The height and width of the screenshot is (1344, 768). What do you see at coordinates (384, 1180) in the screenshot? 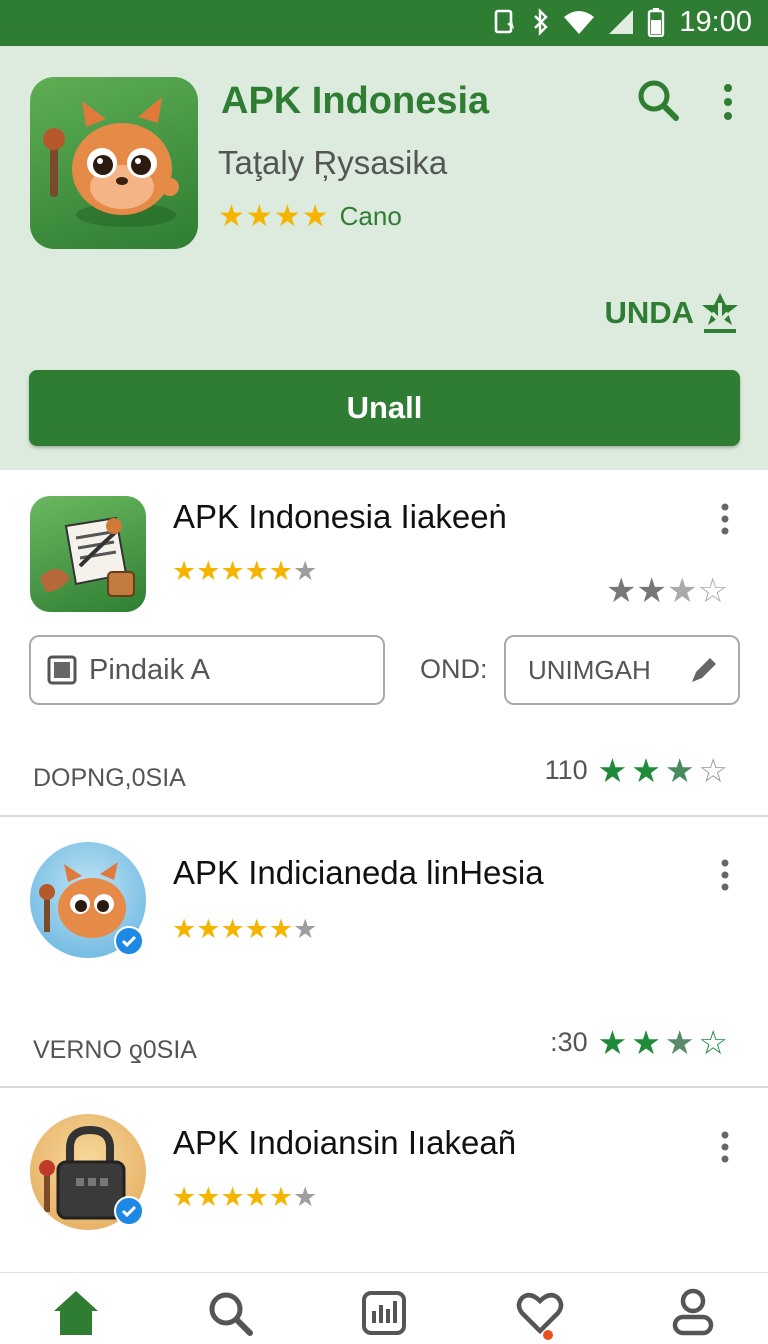
I see `list-item: APK Indoiansin Iıakeañ ★ ★ ★ ★ ★ ★` at bounding box center [384, 1180].